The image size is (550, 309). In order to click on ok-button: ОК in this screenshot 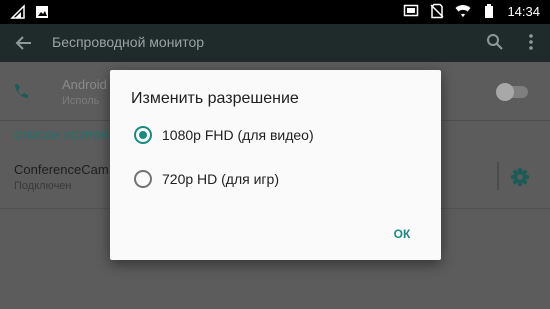, I will do `click(402, 234)`.